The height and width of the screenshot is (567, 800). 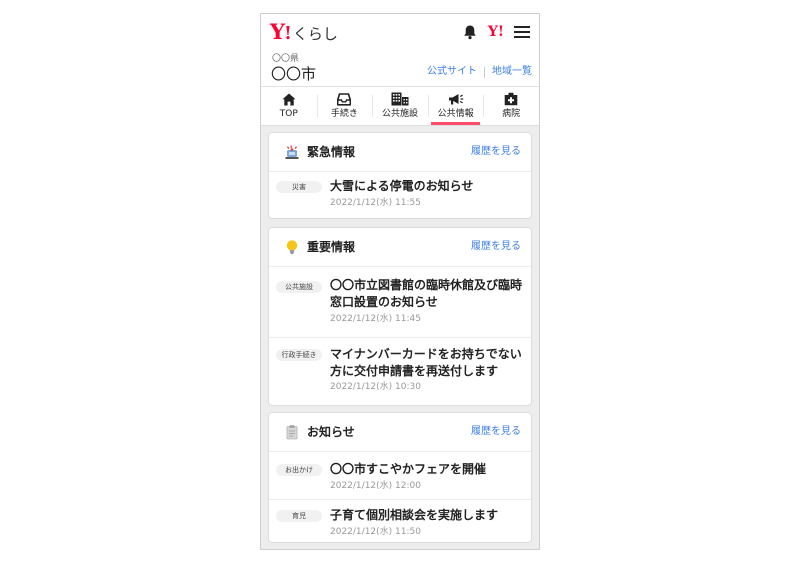 I want to click on nav-tab-facilities: 公共施設, so click(x=400, y=106).